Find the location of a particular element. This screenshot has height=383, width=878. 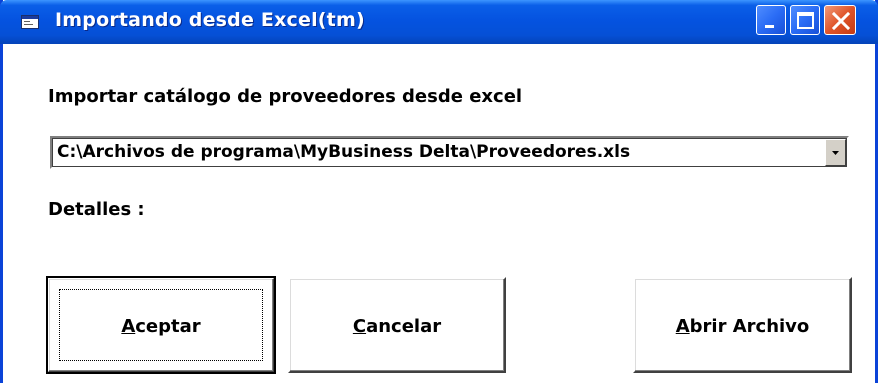

maximize-button is located at coordinates (805, 20).